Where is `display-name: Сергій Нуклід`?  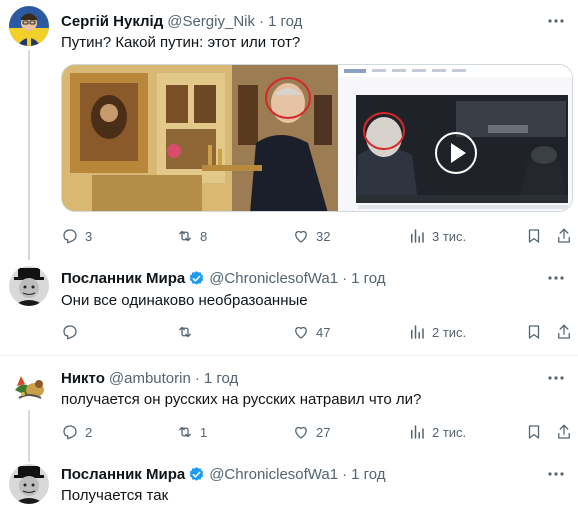 display-name: Сергій Нуклід is located at coordinates (112, 21).